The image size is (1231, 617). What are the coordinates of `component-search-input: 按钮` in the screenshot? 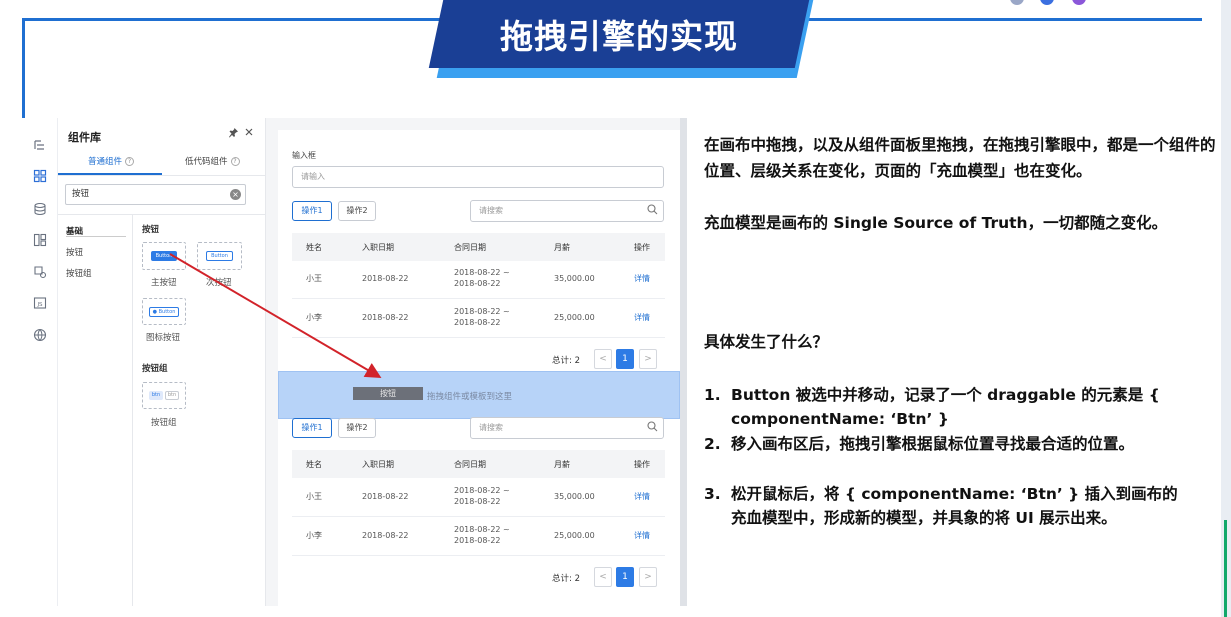 It's located at (155, 194).